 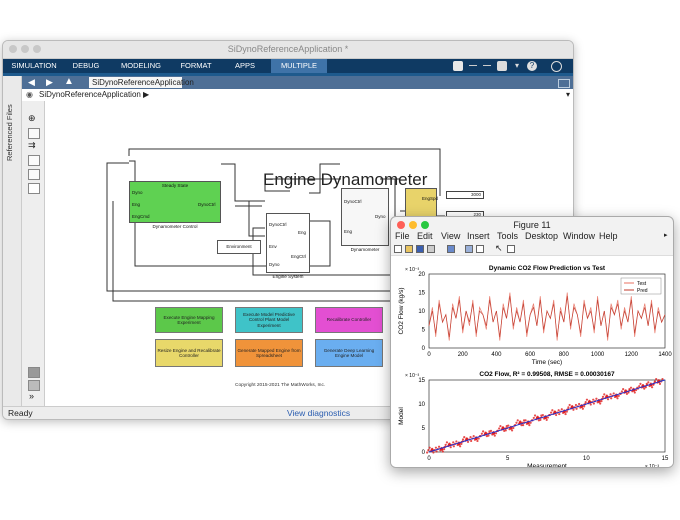 I want to click on execute-engine-mapping-button: Execute Engine Mapping Experiment, so click(x=189, y=320).